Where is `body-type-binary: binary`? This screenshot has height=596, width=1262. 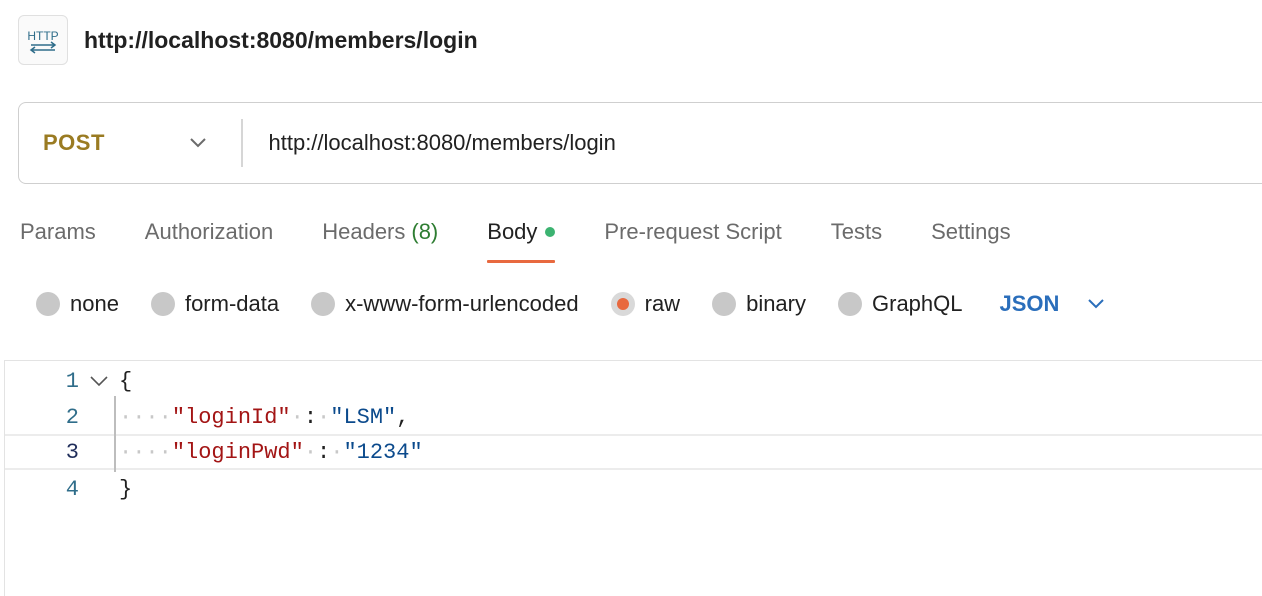
body-type-binary: binary is located at coordinates (759, 304).